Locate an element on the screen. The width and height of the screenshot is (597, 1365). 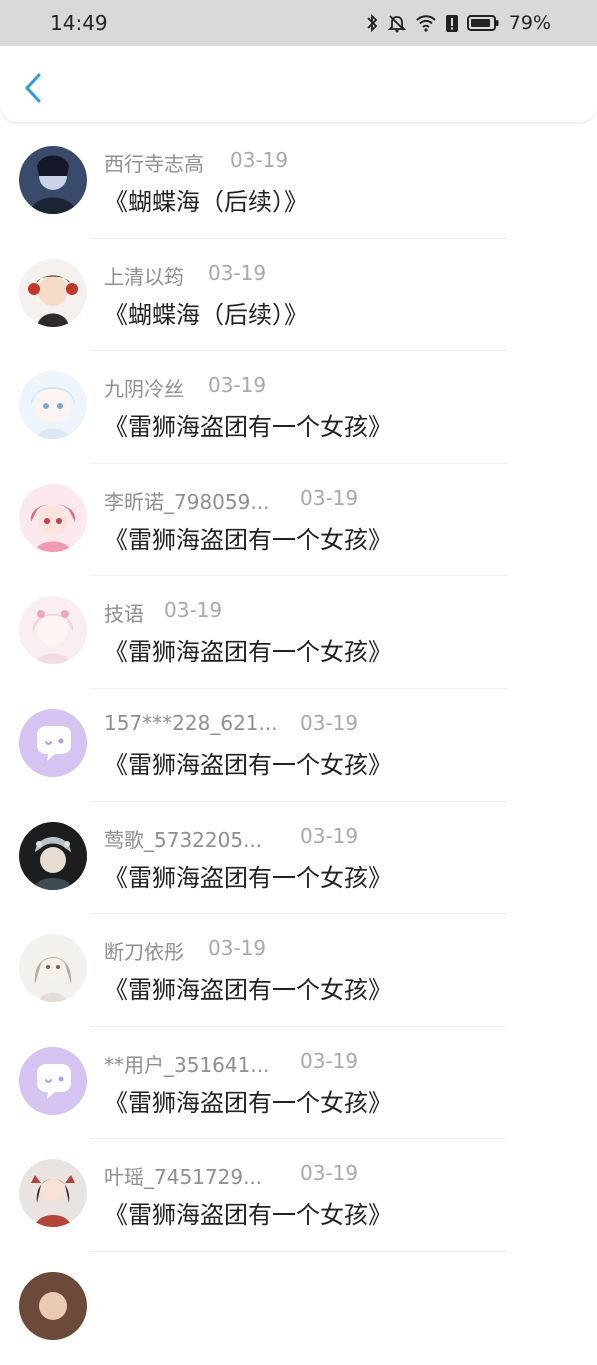
header-bar is located at coordinates (298, 84).